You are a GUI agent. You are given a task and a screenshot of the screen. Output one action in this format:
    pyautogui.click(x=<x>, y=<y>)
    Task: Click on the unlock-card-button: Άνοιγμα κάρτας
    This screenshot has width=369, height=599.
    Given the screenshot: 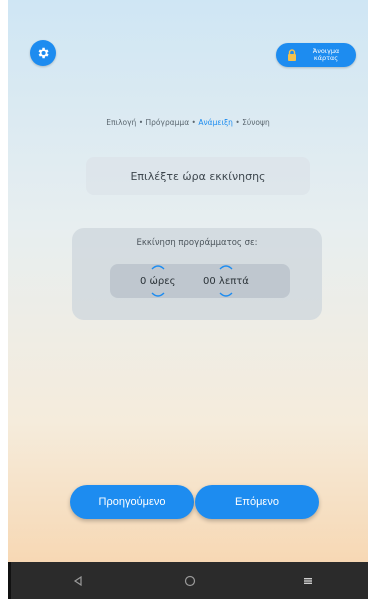 What is the action you would take?
    pyautogui.click(x=316, y=55)
    